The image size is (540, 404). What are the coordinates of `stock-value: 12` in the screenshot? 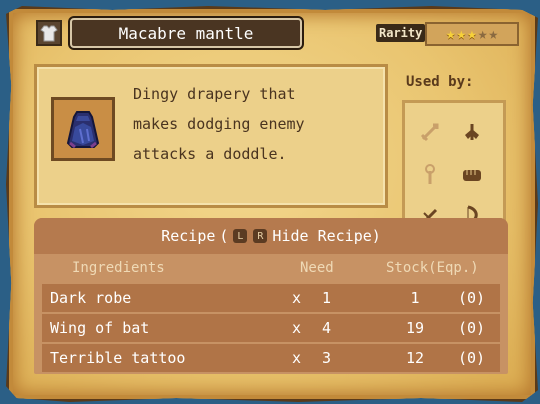 It's located at (415, 358).